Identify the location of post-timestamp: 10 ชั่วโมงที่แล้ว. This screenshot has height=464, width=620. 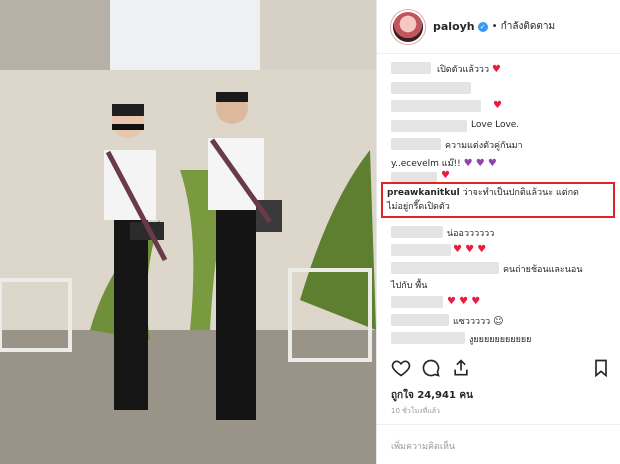
(415, 411).